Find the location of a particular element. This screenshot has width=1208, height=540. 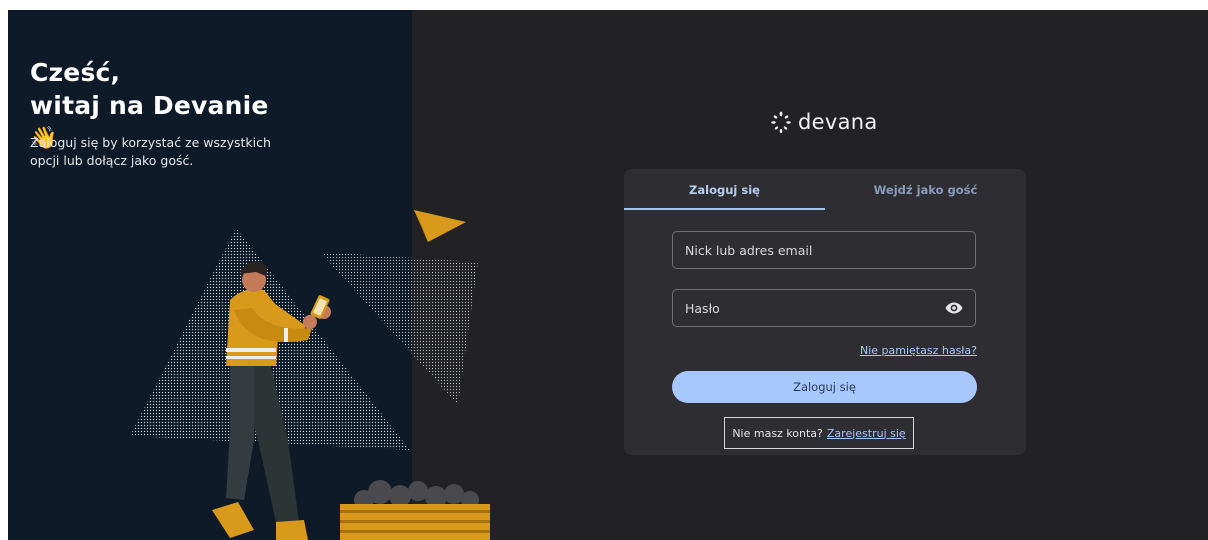

register-box: Nie masz konta? Zarejestruj się is located at coordinates (819, 433).